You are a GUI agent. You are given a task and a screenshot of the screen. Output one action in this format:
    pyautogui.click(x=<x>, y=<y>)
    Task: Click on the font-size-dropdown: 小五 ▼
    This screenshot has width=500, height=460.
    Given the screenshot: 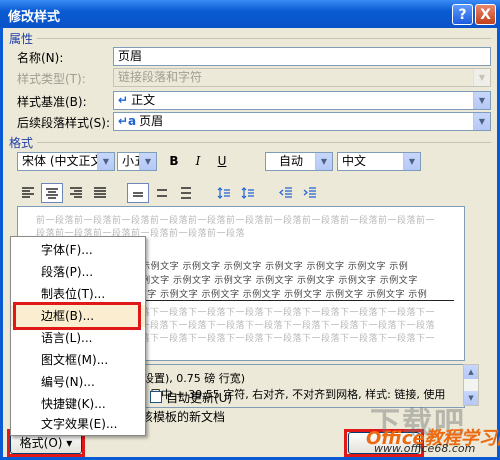 What is the action you would take?
    pyautogui.click(x=137, y=161)
    